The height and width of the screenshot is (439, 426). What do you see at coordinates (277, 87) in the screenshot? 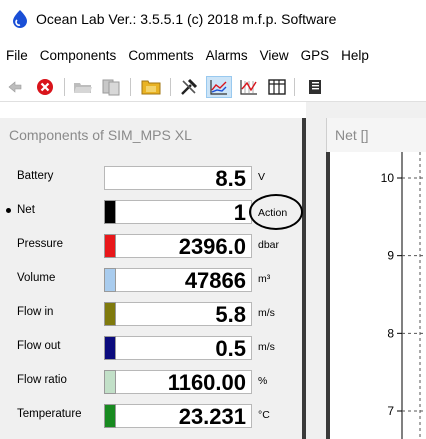
I see `table-icon` at bounding box center [277, 87].